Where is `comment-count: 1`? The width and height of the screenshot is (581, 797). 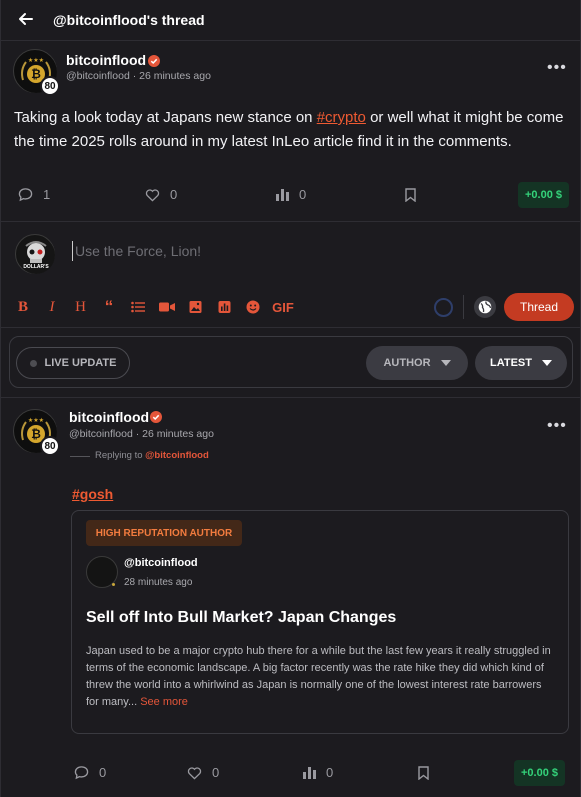 comment-count: 1 is located at coordinates (47, 194).